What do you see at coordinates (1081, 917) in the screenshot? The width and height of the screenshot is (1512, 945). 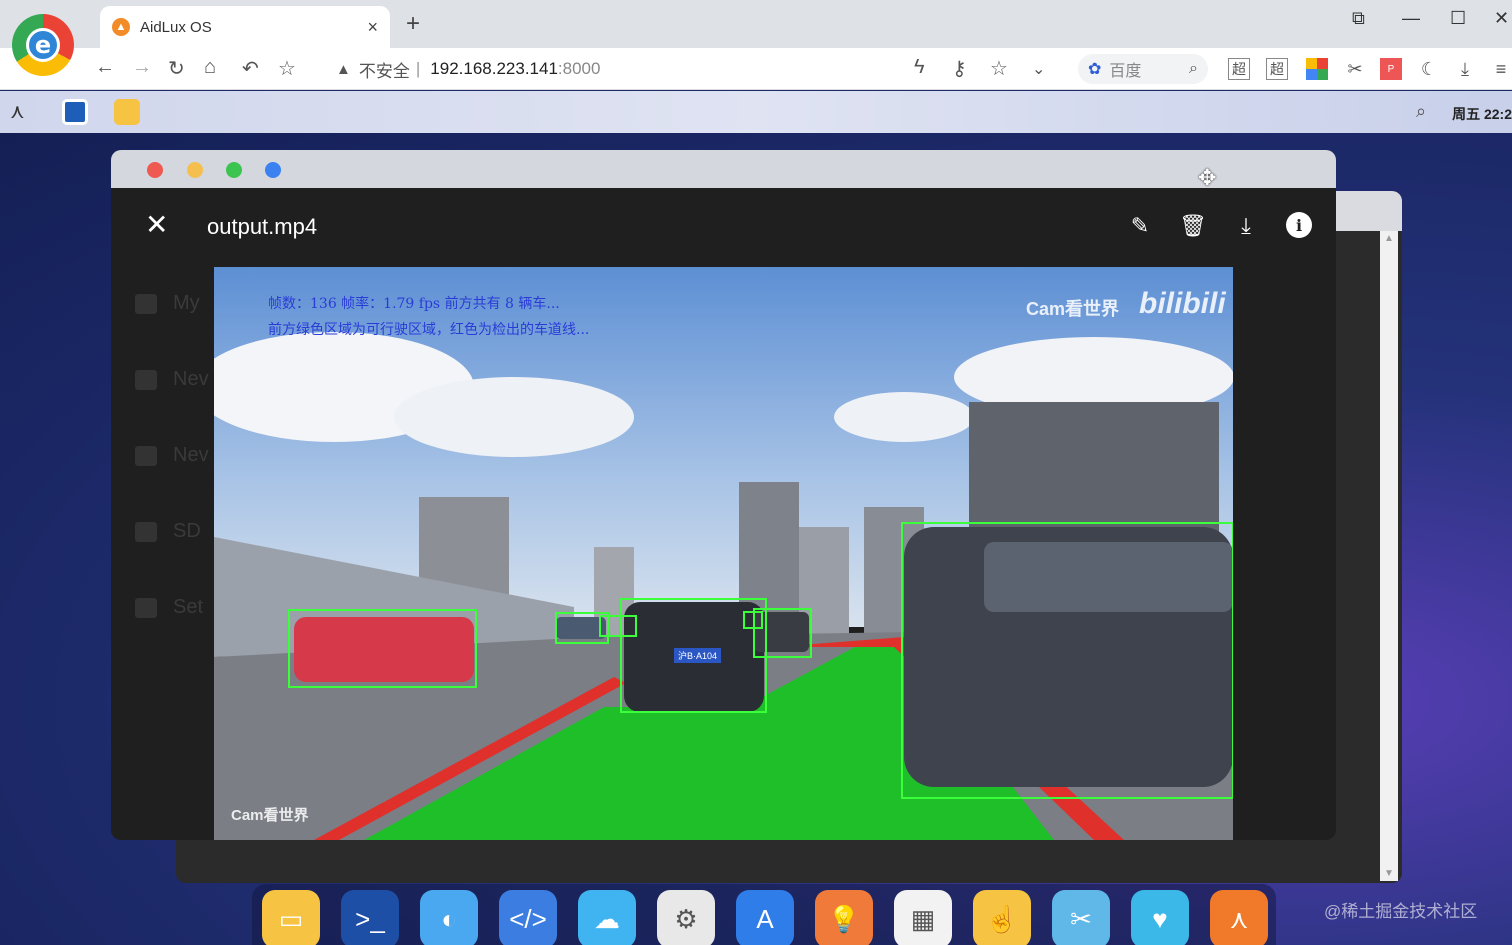 I see `dock-tools: ✂` at bounding box center [1081, 917].